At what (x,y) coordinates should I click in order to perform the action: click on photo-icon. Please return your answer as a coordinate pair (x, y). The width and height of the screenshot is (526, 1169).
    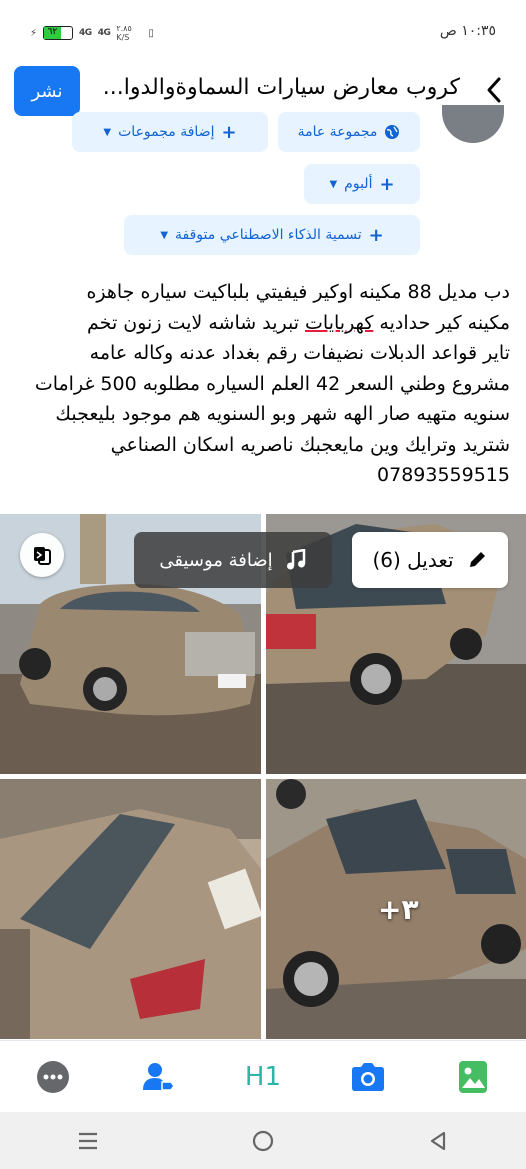
    Looking at the image, I should click on (473, 1076).